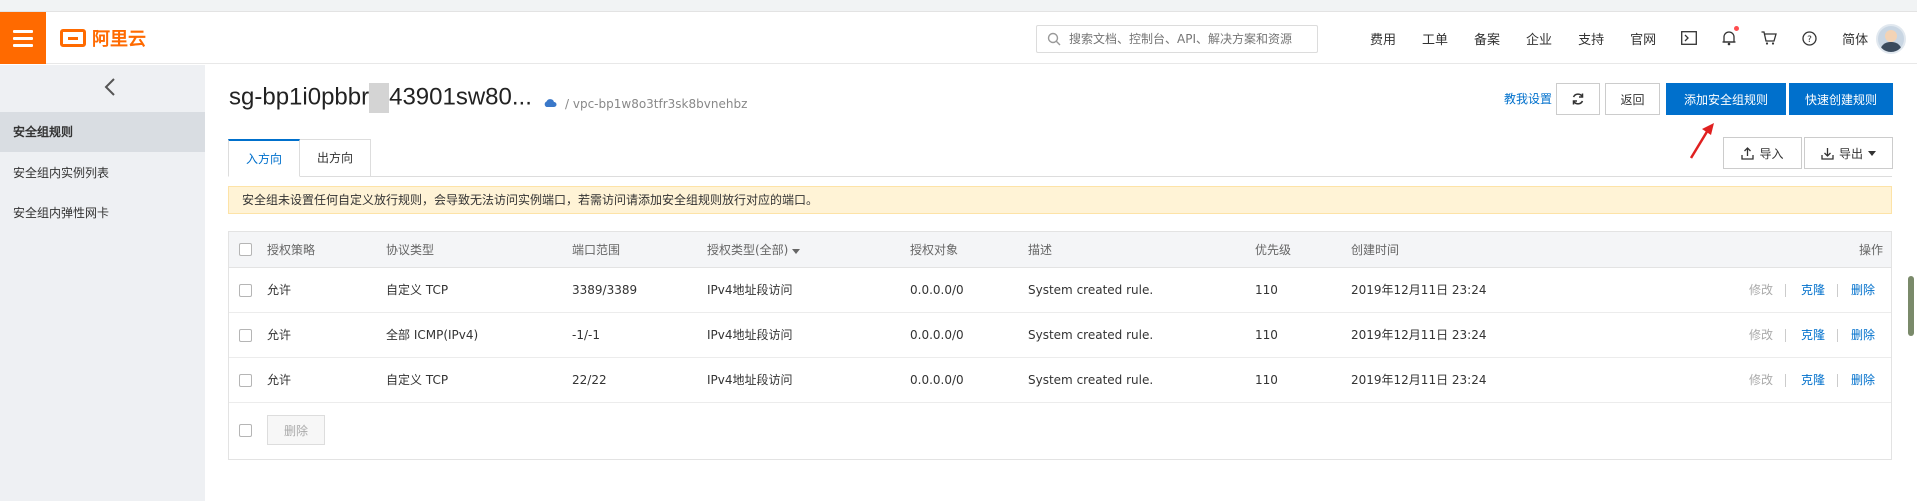  What do you see at coordinates (336, 158) in the screenshot?
I see `tab-outbound: 出方向` at bounding box center [336, 158].